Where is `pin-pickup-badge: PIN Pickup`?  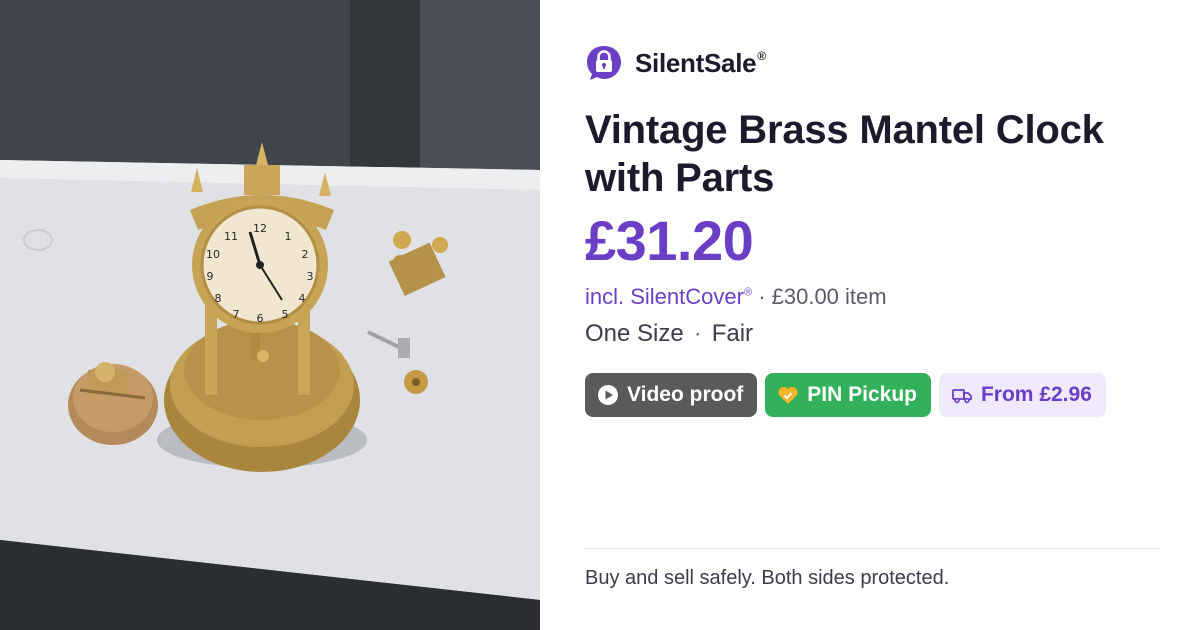 pin-pickup-badge: PIN Pickup is located at coordinates (848, 395).